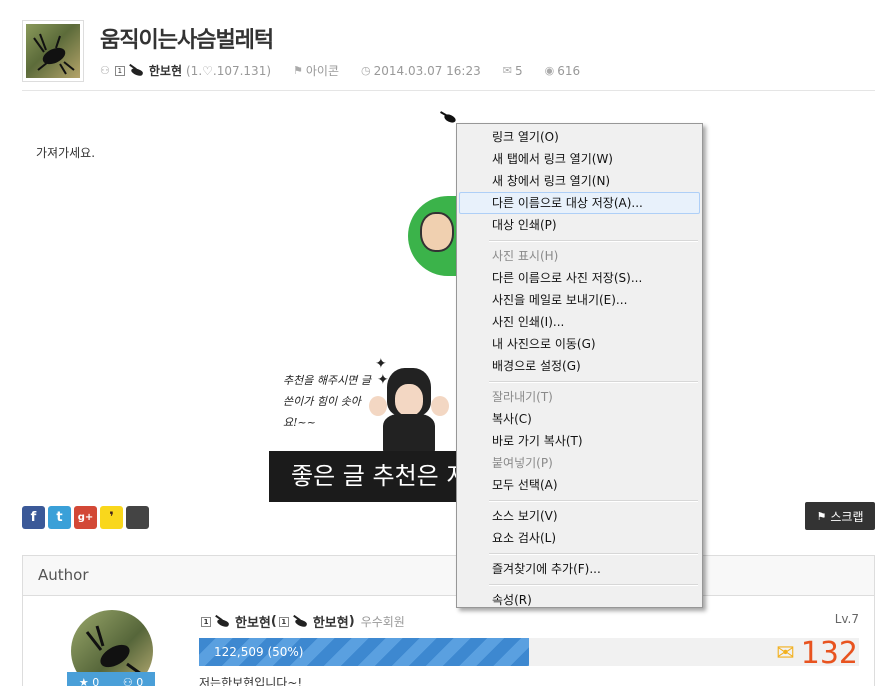 The width and height of the screenshot is (895, 686). What do you see at coordinates (522, 463) in the screenshot?
I see `context-menu-item: 붙여넣기(P)` at bounding box center [522, 463].